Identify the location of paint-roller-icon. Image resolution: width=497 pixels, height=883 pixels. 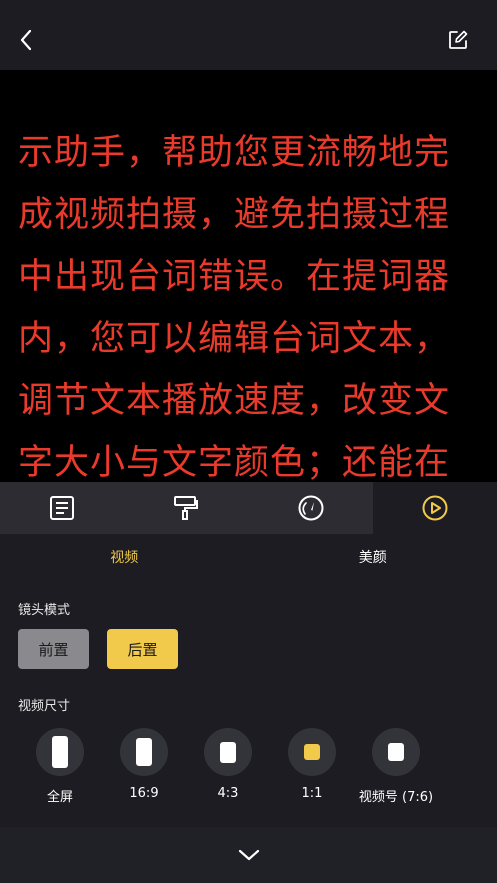
(186, 508).